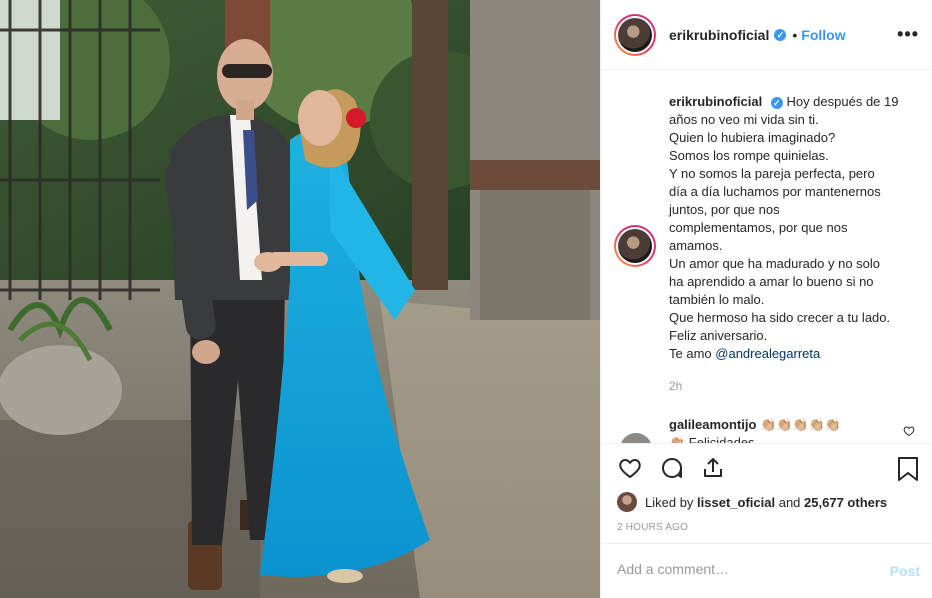 This screenshot has height=598, width=932. Describe the element at coordinates (690, 353) in the screenshot. I see `caption-line: Te amo` at that location.